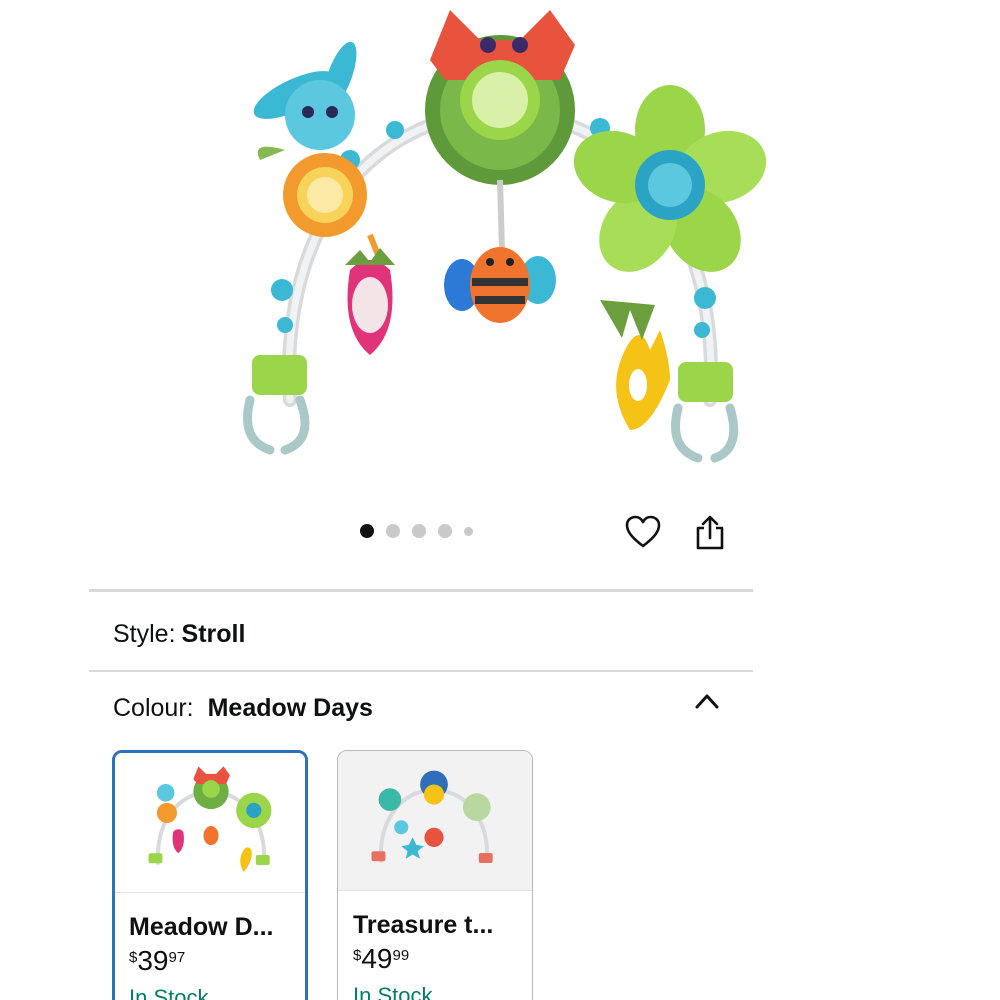 Image resolution: width=1000 pixels, height=1000 pixels. I want to click on chevron-up-icon, so click(707, 701).